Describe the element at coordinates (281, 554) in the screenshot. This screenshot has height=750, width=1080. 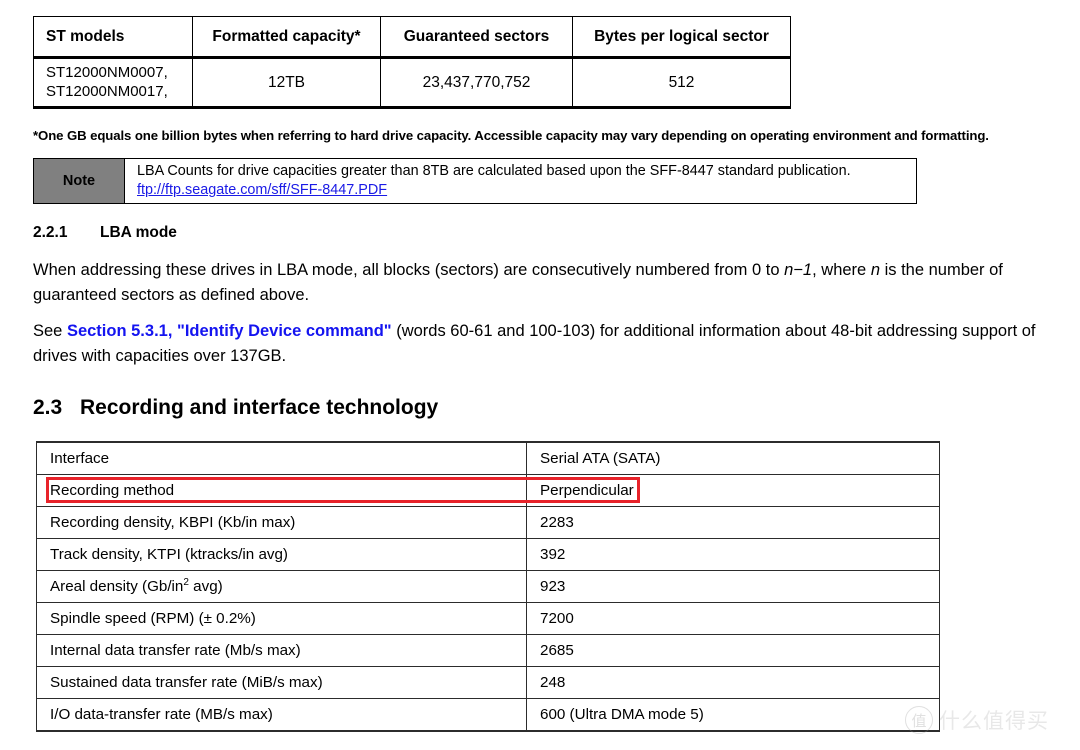
I see `spec-key-cell: Track density, KTPI (ktracks/in avg)` at that location.